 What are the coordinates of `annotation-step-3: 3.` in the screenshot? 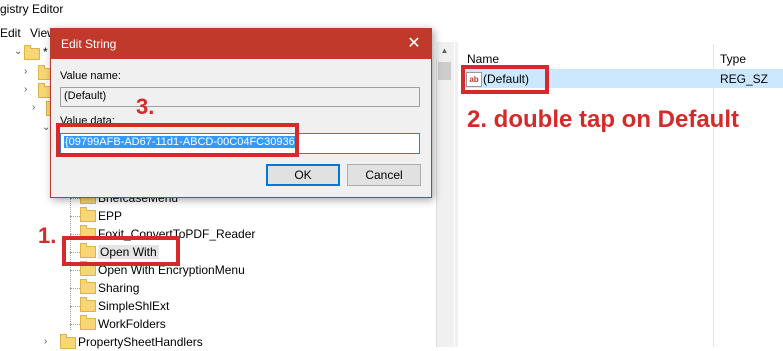 It's located at (145, 106).